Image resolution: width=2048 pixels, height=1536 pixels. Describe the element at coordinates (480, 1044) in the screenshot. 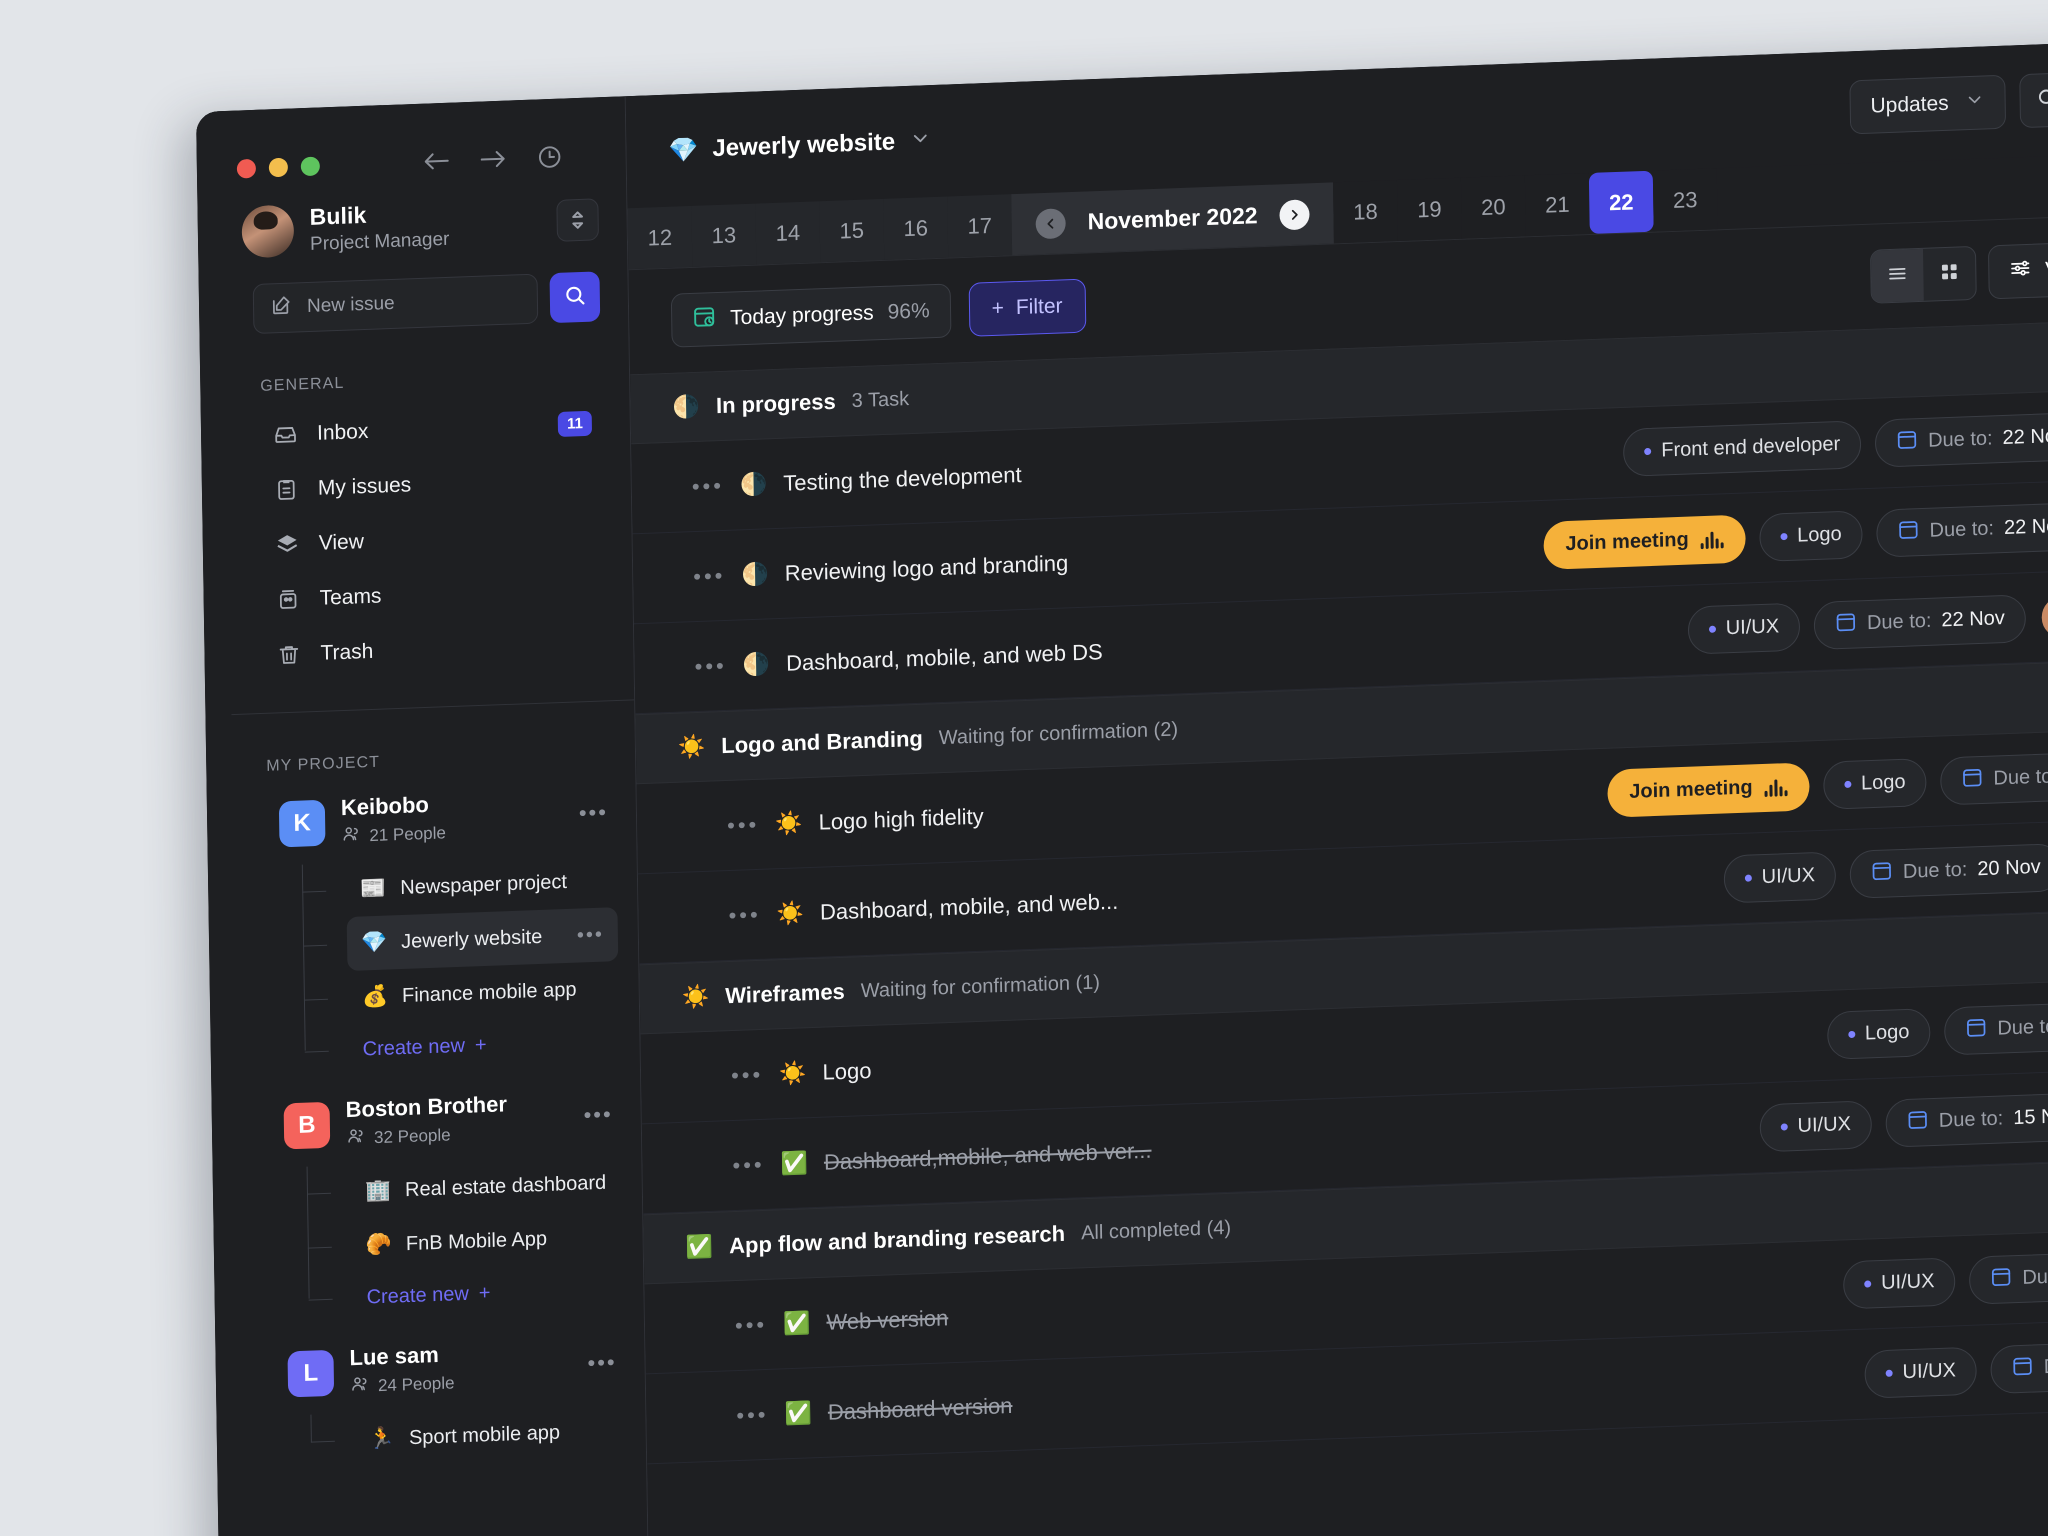

I see `plus-icon: +` at that location.